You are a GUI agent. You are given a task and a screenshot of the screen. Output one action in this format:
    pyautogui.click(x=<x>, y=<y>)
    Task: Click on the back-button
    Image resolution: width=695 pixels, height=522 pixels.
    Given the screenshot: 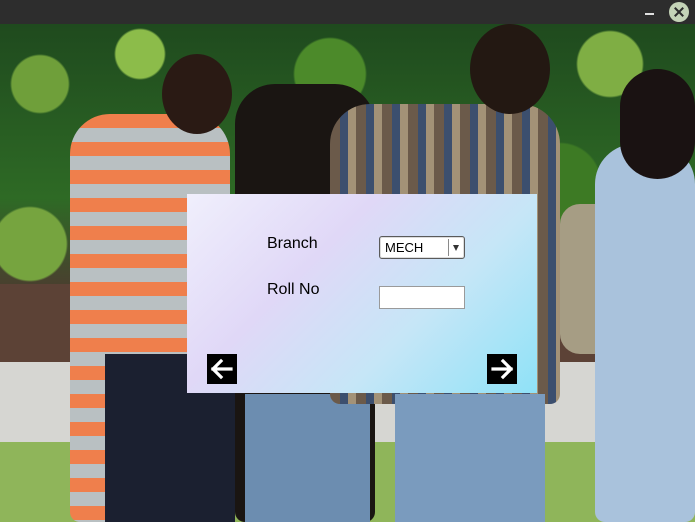 What is the action you would take?
    pyautogui.click(x=222, y=369)
    